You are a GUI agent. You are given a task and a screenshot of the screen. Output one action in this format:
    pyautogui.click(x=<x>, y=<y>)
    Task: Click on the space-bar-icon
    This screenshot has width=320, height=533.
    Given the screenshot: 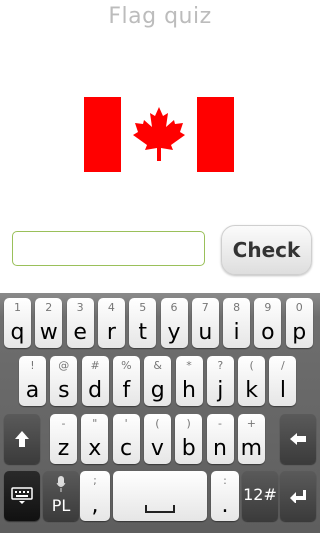 What is the action you would take?
    pyautogui.click(x=160, y=496)
    